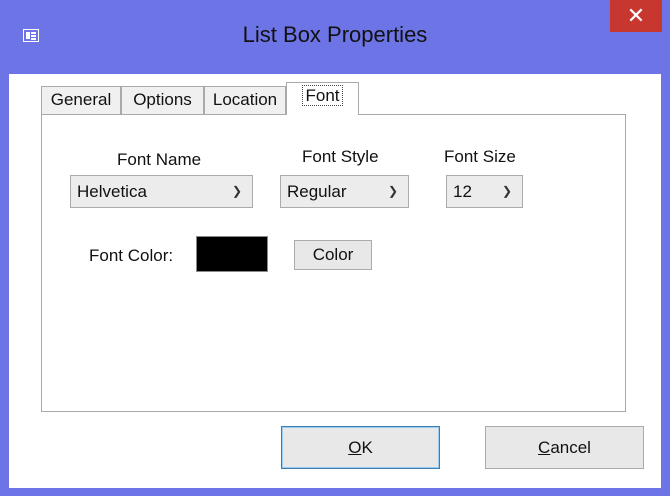 This screenshot has width=670, height=496. I want to click on color-button-label: Color, so click(333, 254).